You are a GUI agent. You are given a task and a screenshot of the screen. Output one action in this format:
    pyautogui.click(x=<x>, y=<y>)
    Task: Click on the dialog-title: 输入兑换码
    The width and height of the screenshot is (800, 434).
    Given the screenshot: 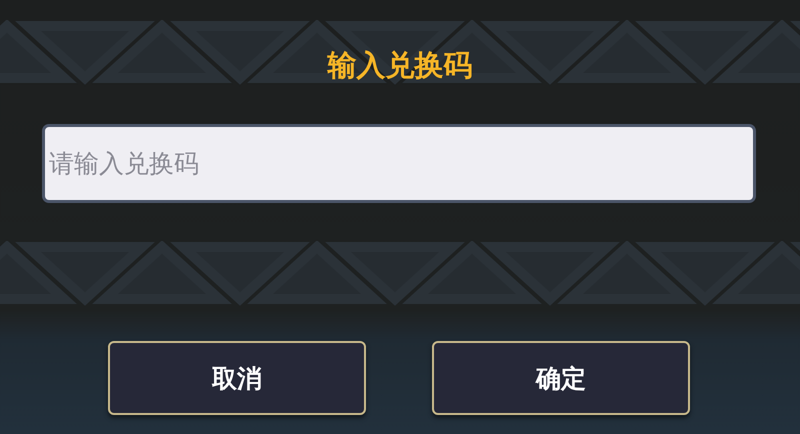 What is the action you would take?
    pyautogui.click(x=400, y=65)
    